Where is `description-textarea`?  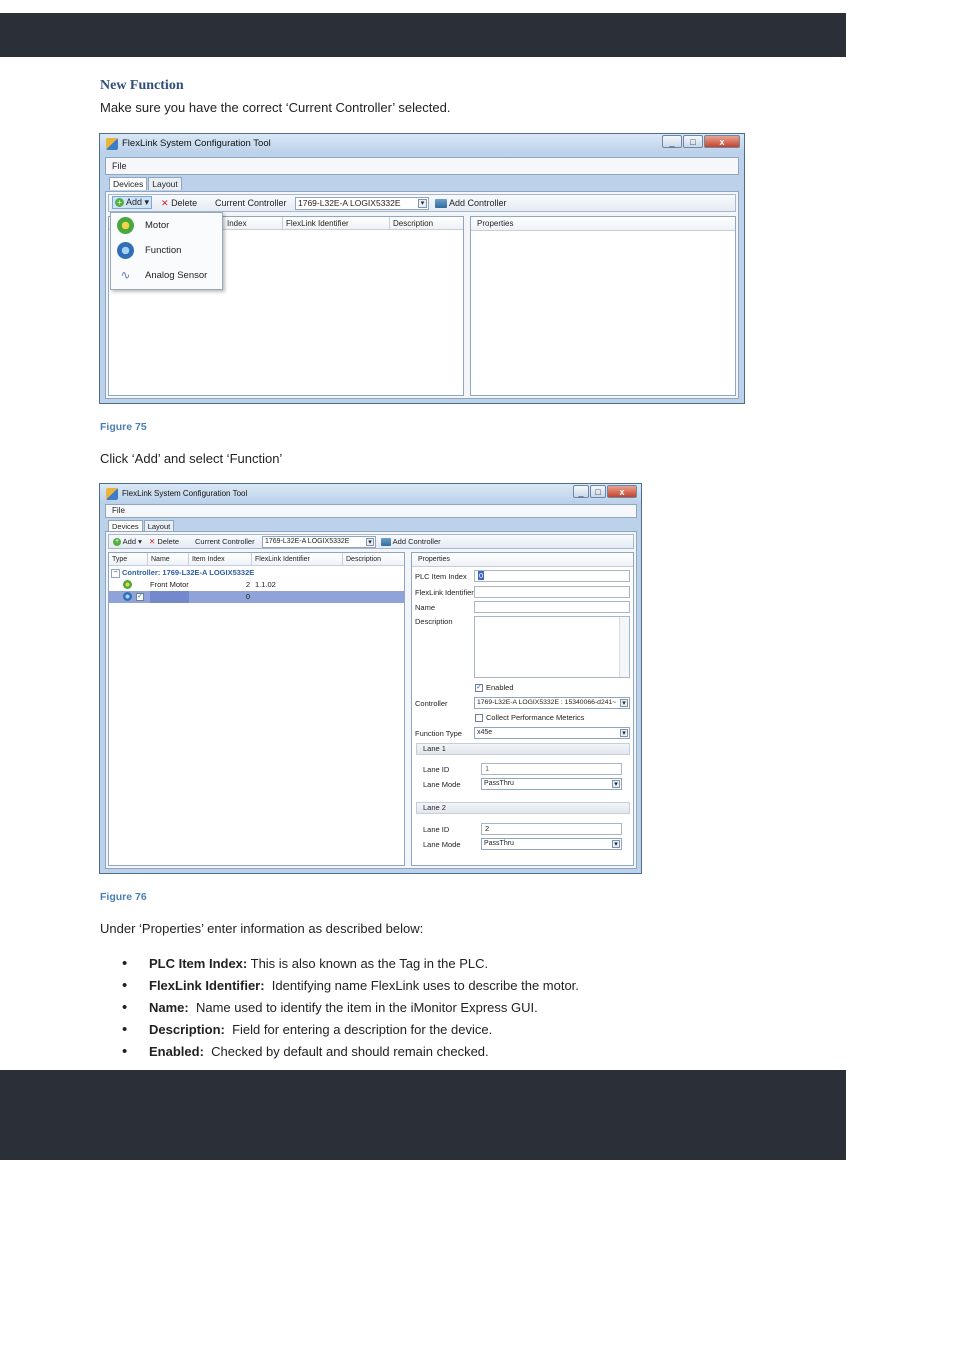 description-textarea is located at coordinates (552, 647).